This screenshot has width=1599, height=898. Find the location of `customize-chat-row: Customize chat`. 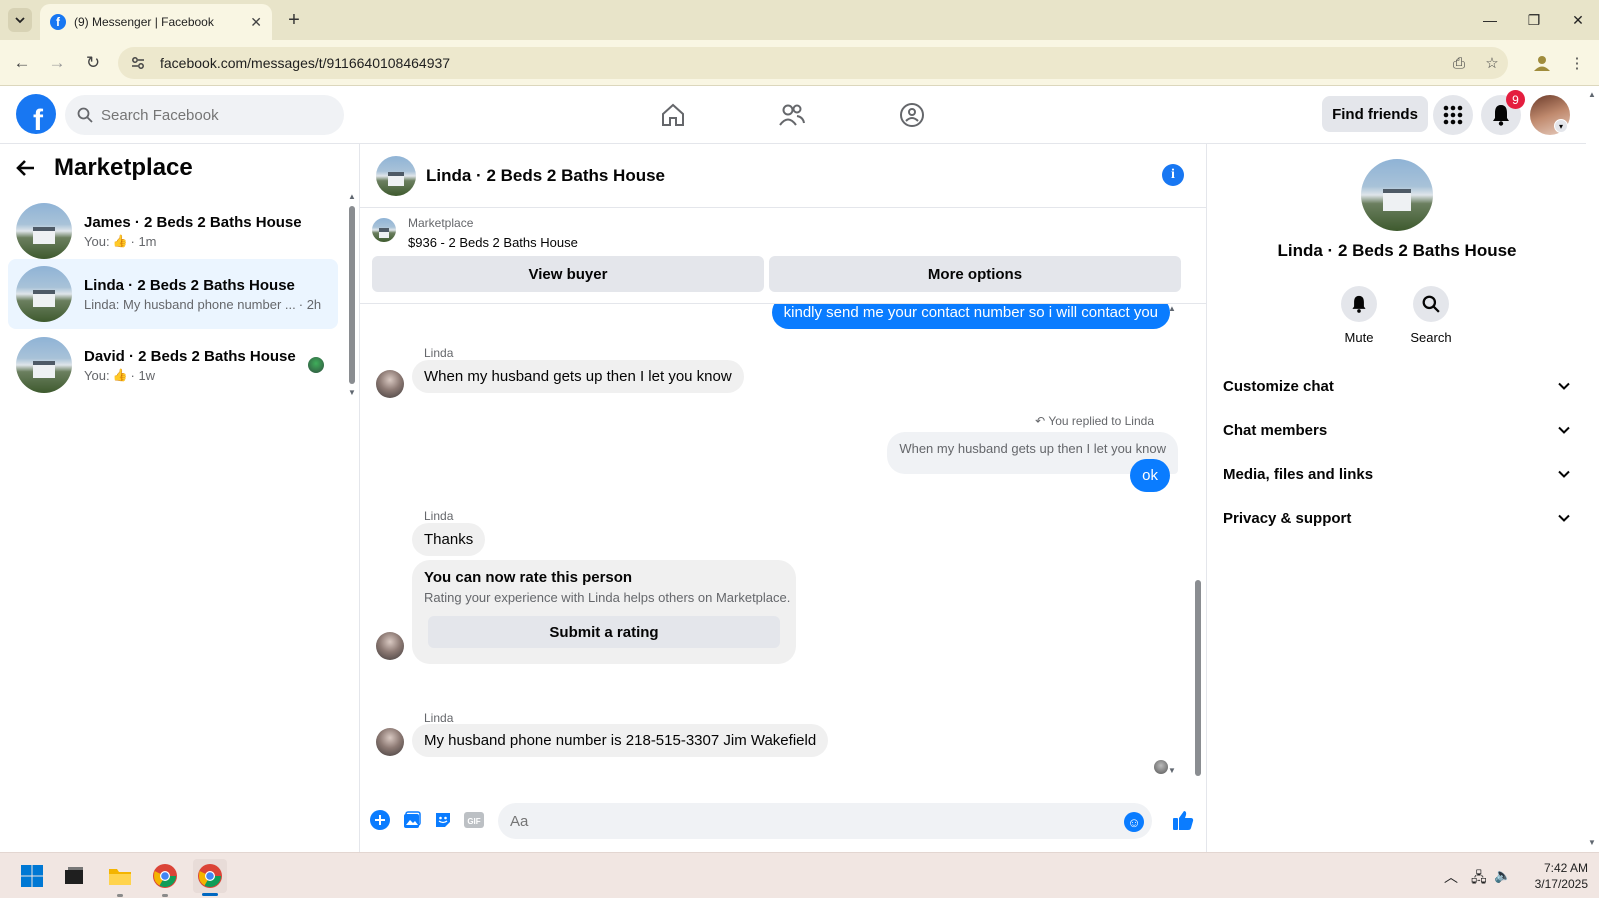

customize-chat-row: Customize chat is located at coordinates (1397, 386).